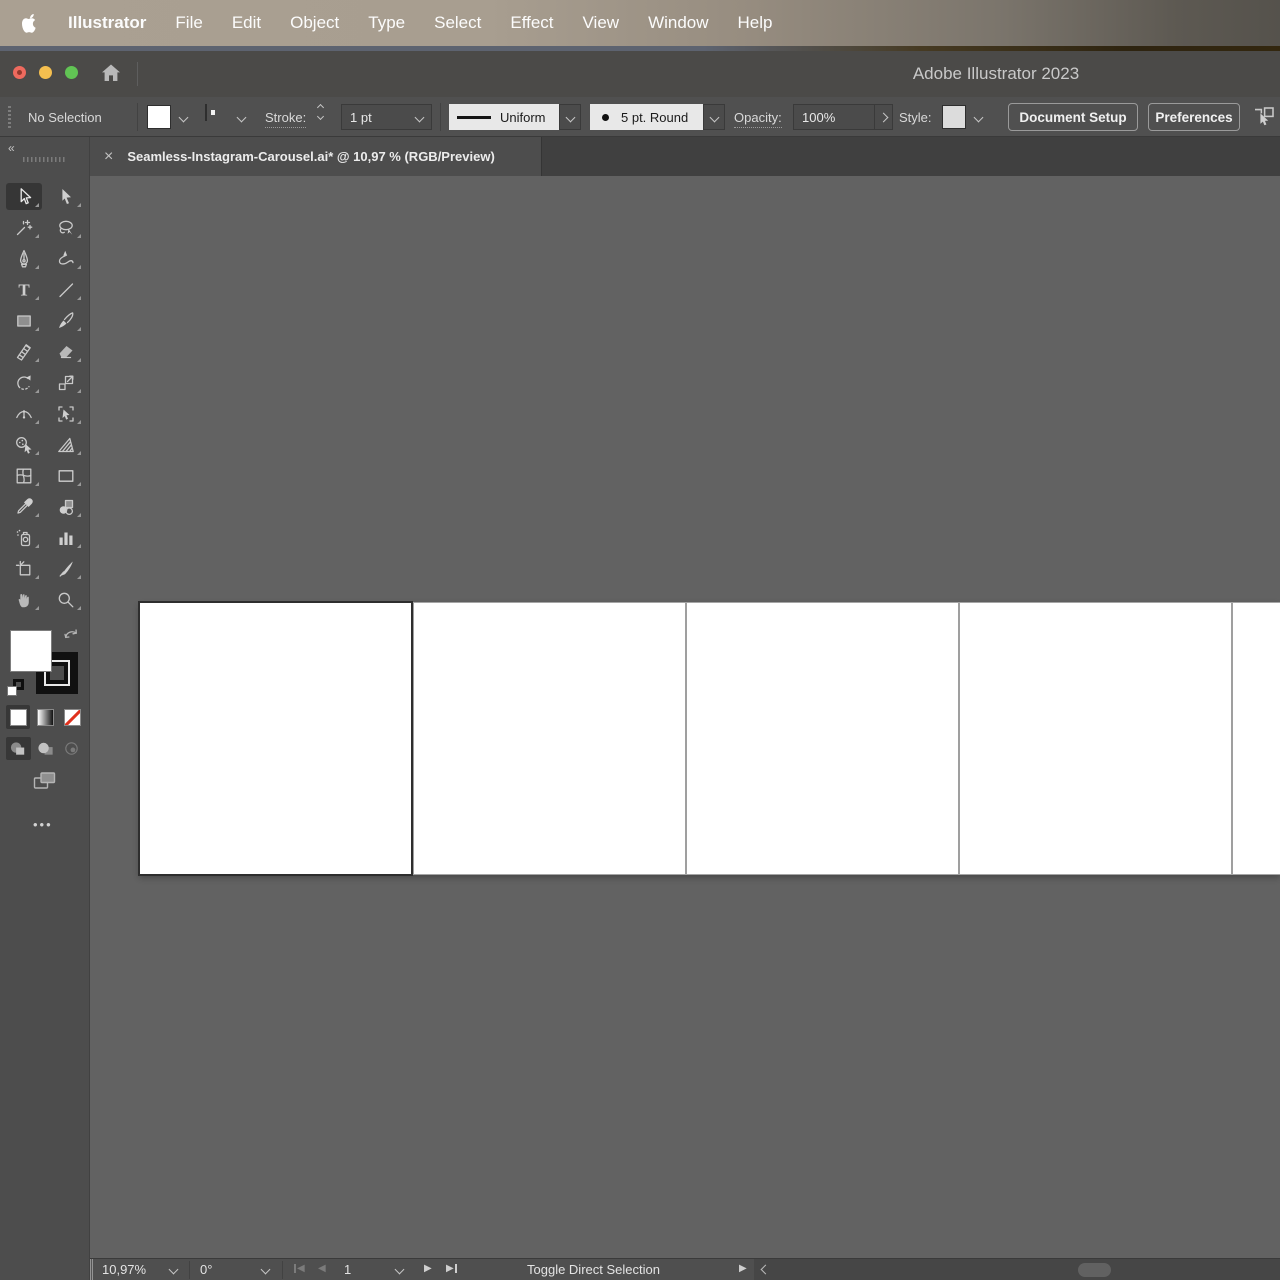 The height and width of the screenshot is (1280, 1280). What do you see at coordinates (137, 74) in the screenshot?
I see `titlebar-divider` at bounding box center [137, 74].